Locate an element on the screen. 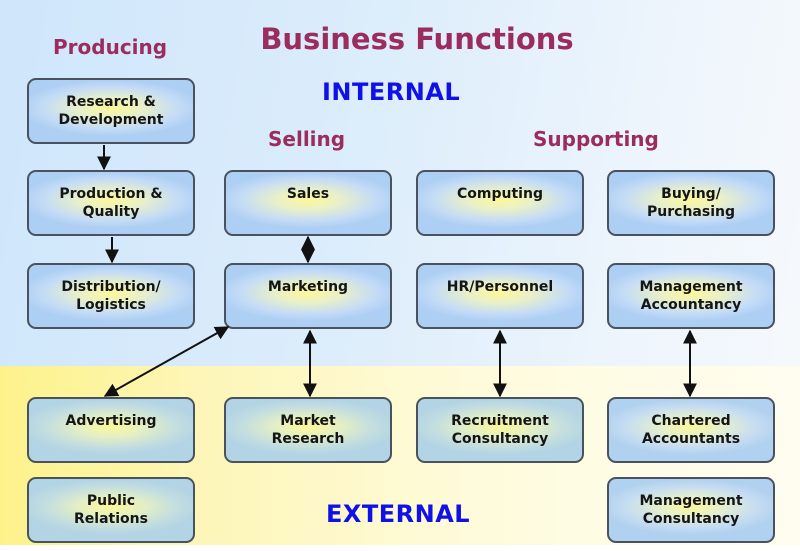 This screenshot has height=551, width=800. box-label: HR/Personnel is located at coordinates (500, 287).